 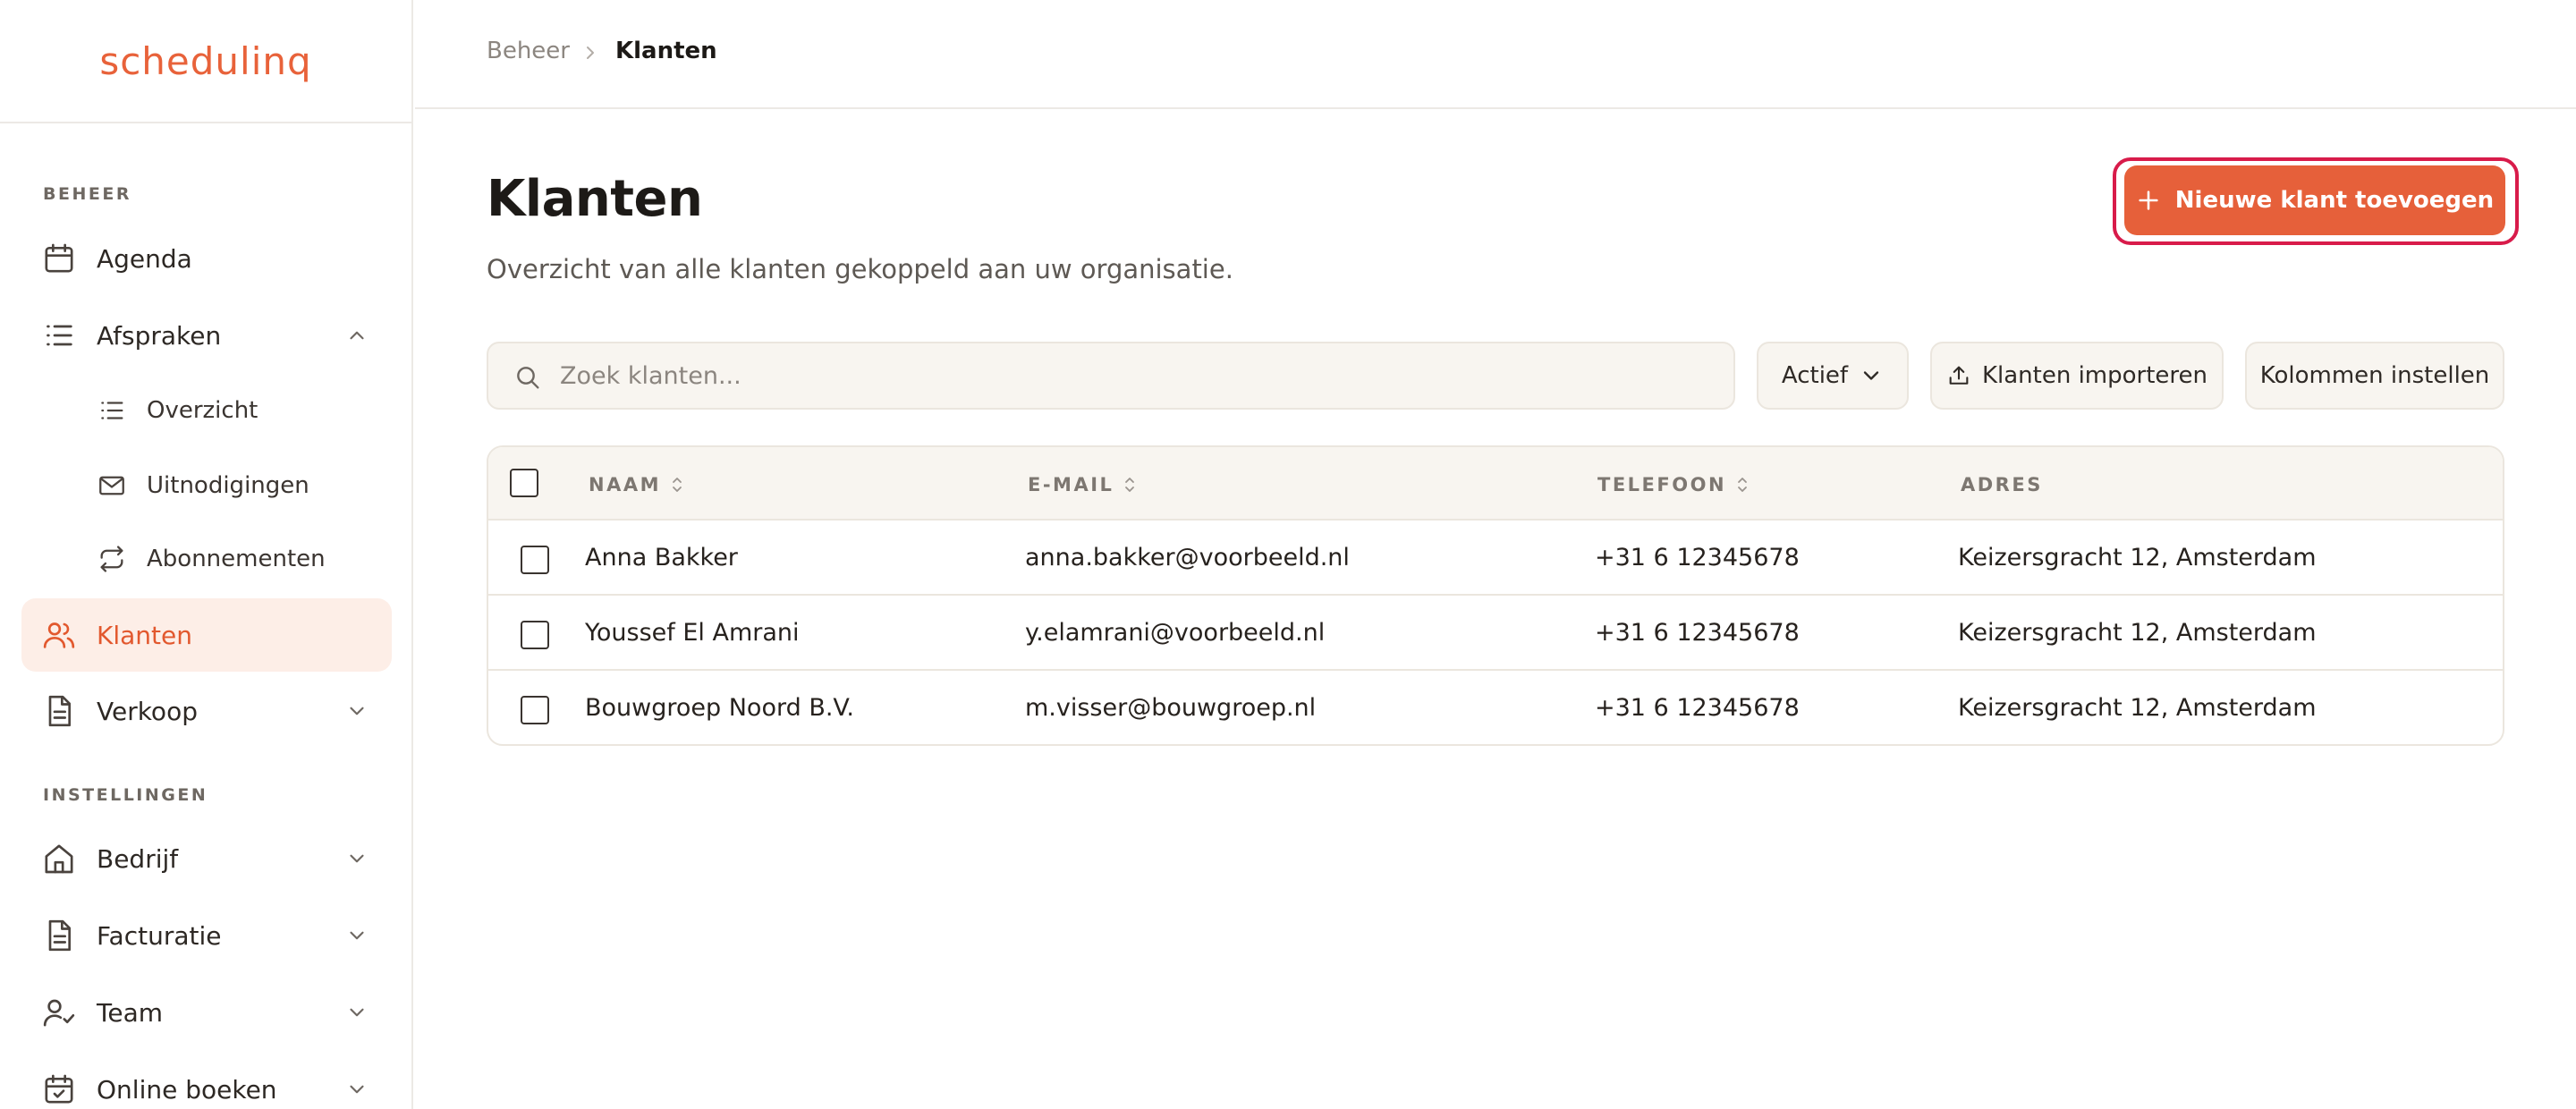 What do you see at coordinates (590, 52) in the screenshot?
I see `chevron-right-icon` at bounding box center [590, 52].